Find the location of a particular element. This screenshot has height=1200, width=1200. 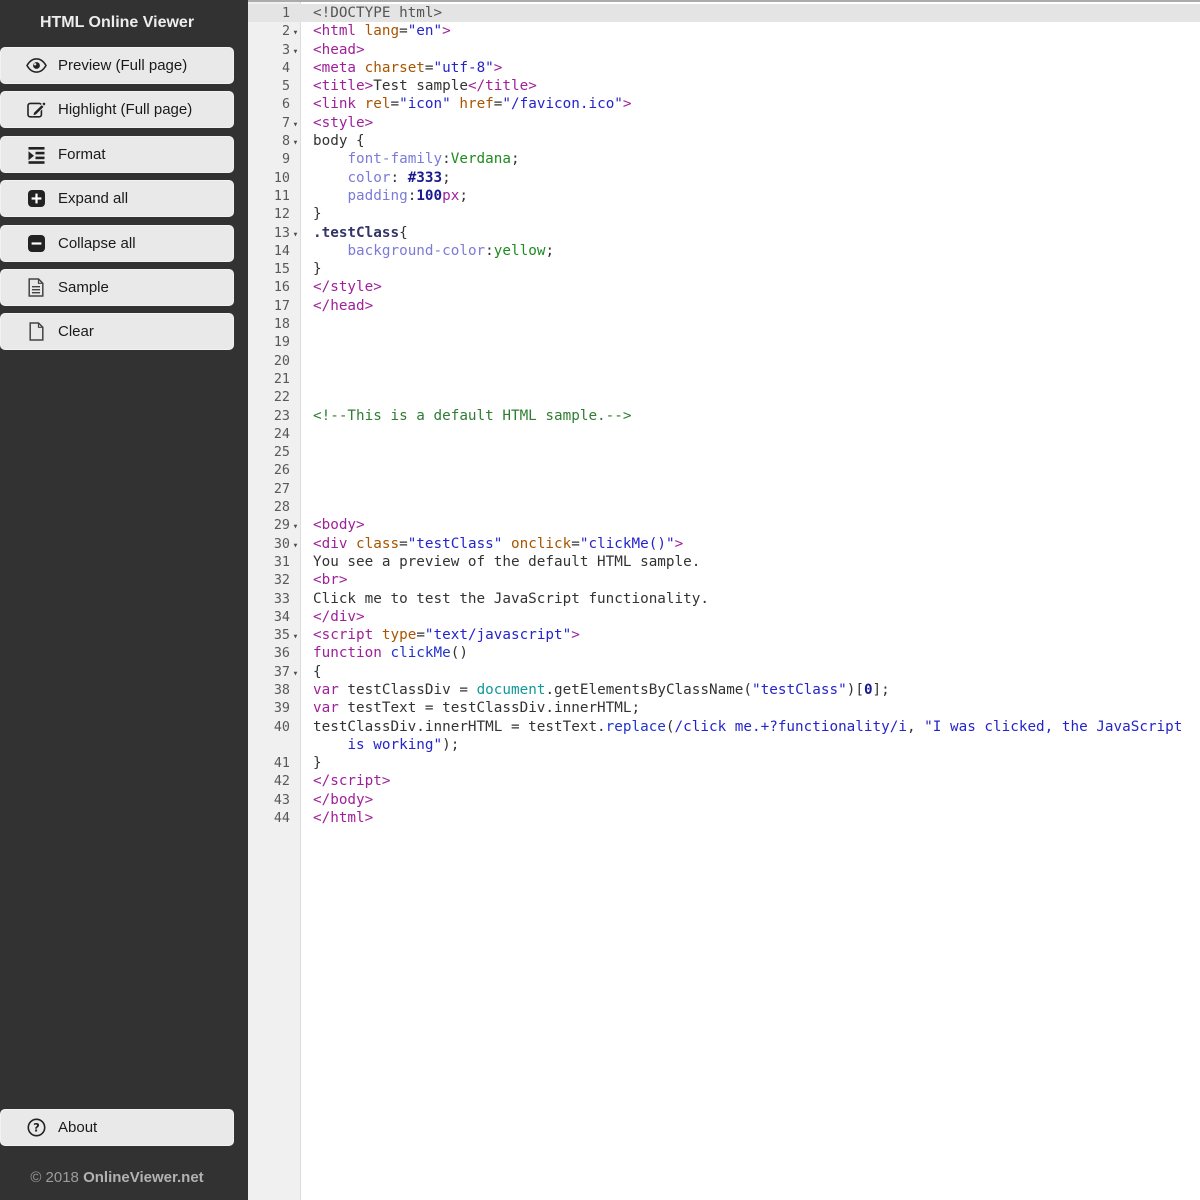

code-line-21: 21 is located at coordinates (724, 379).